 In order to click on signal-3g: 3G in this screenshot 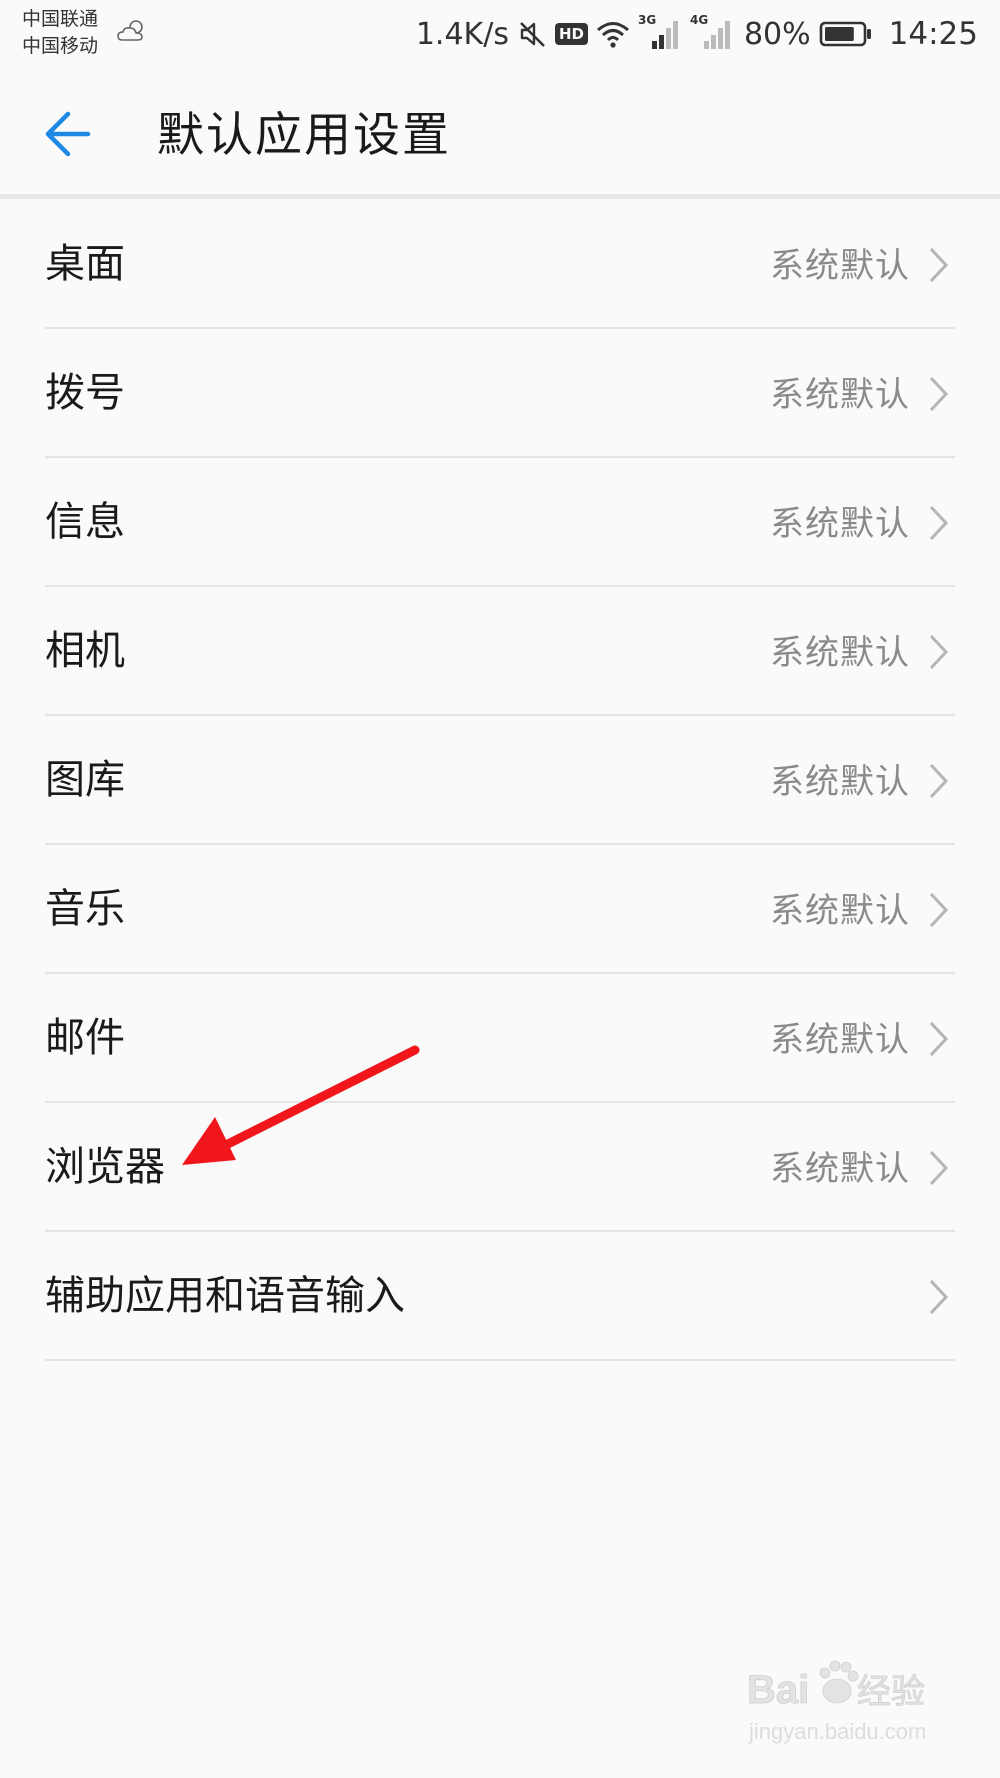, I will do `click(660, 32)`.